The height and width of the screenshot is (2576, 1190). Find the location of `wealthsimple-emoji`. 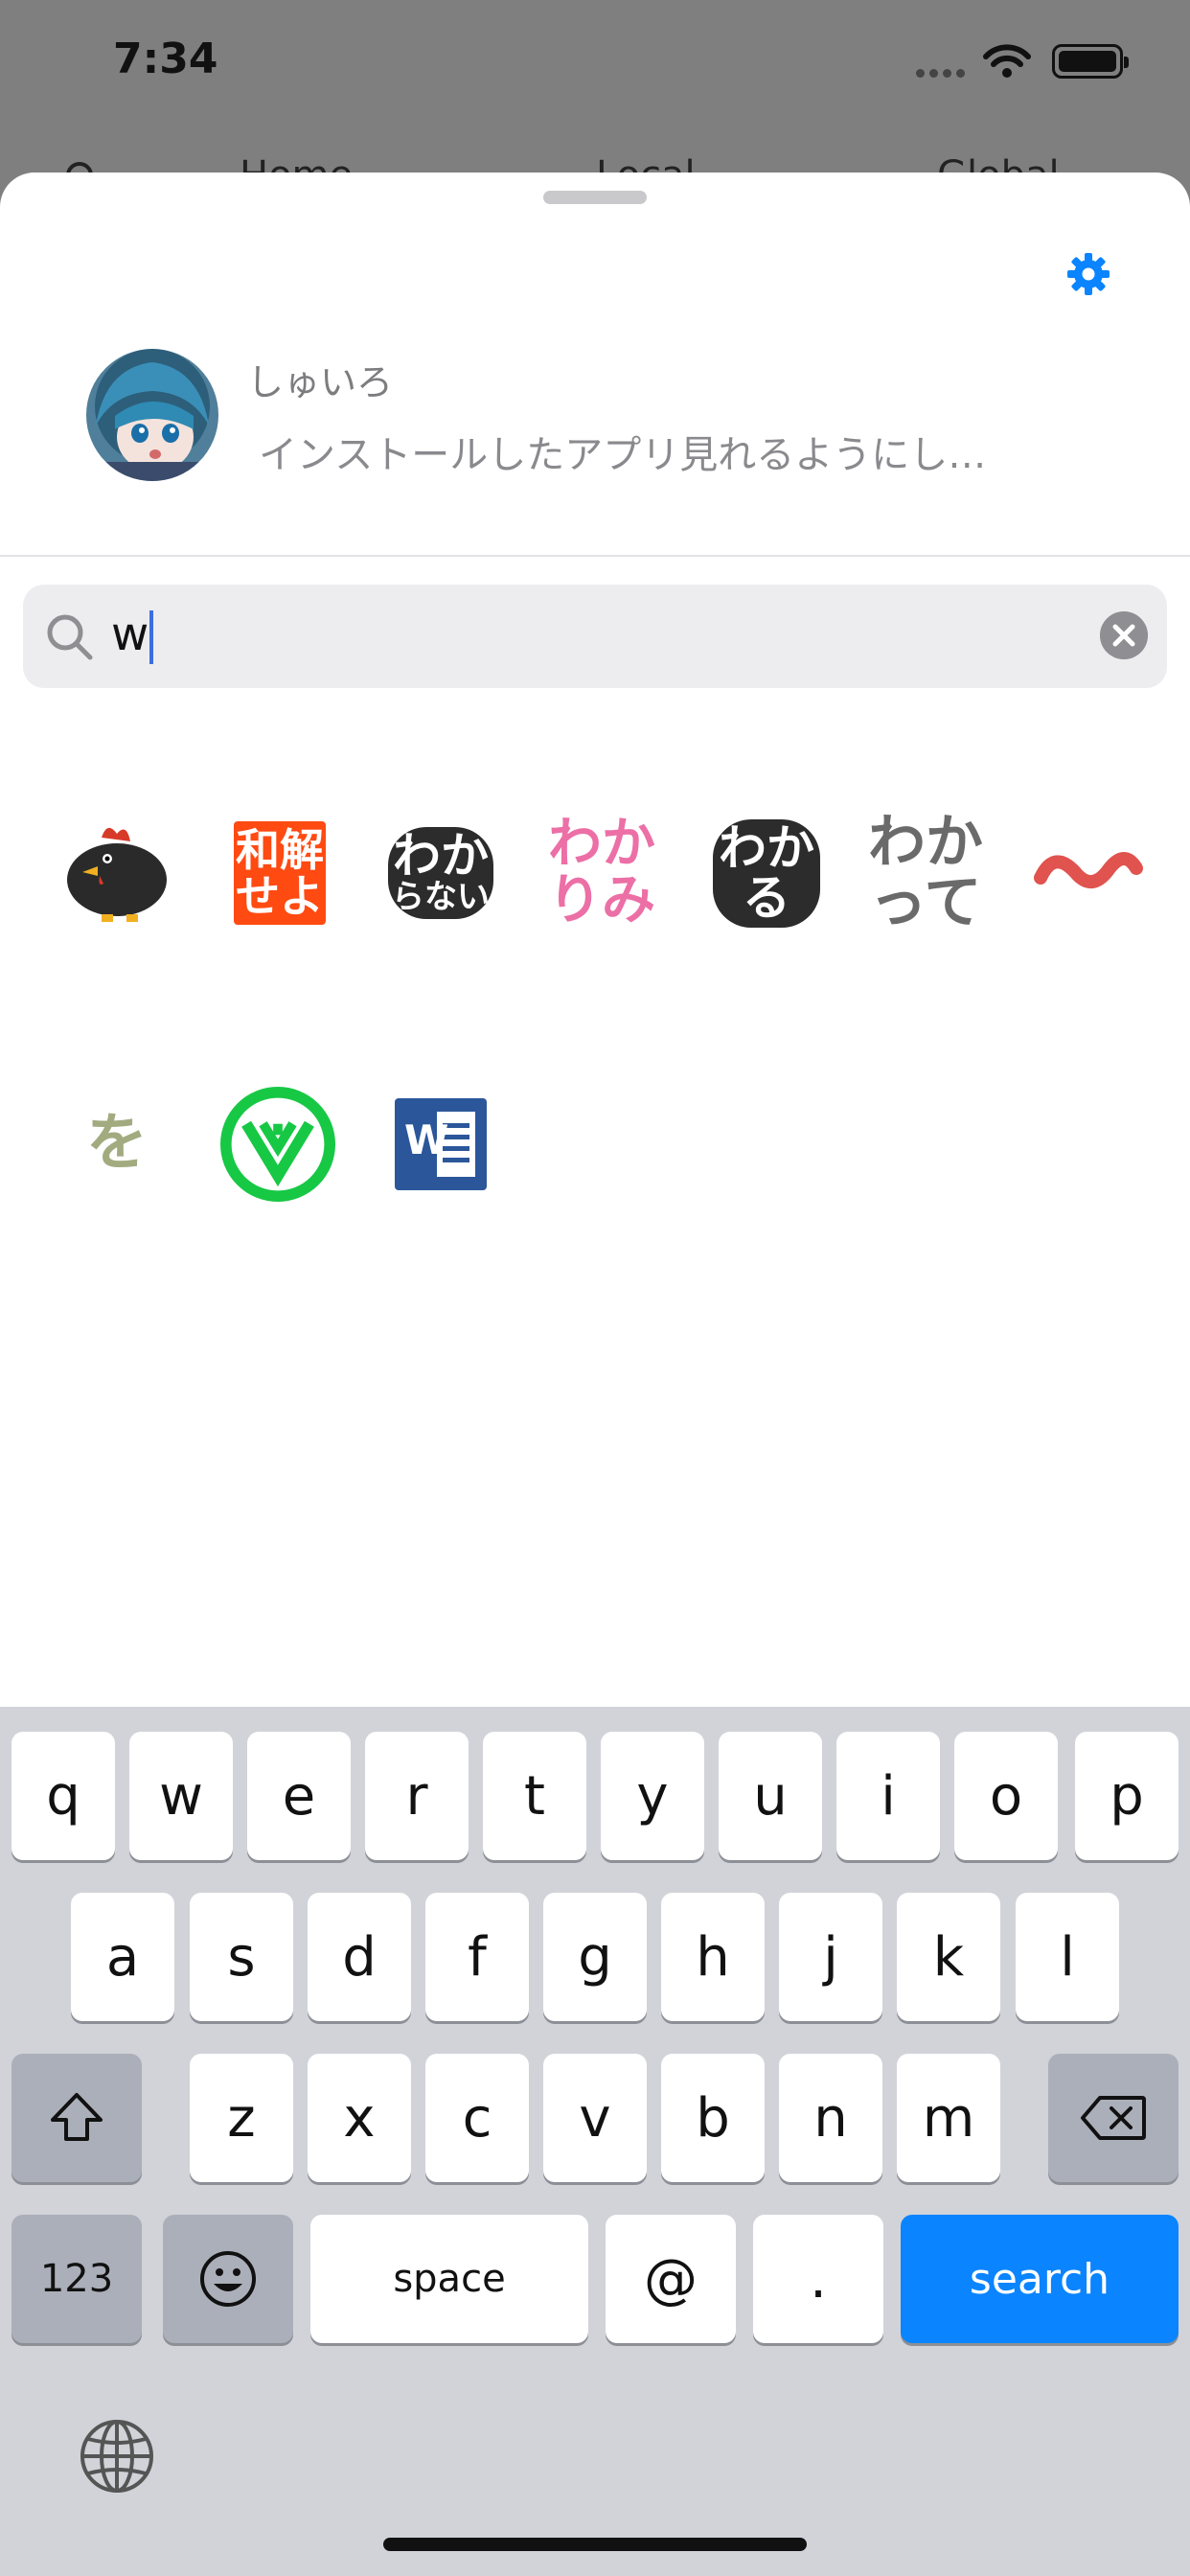

wealthsimple-emoji is located at coordinates (278, 1144).